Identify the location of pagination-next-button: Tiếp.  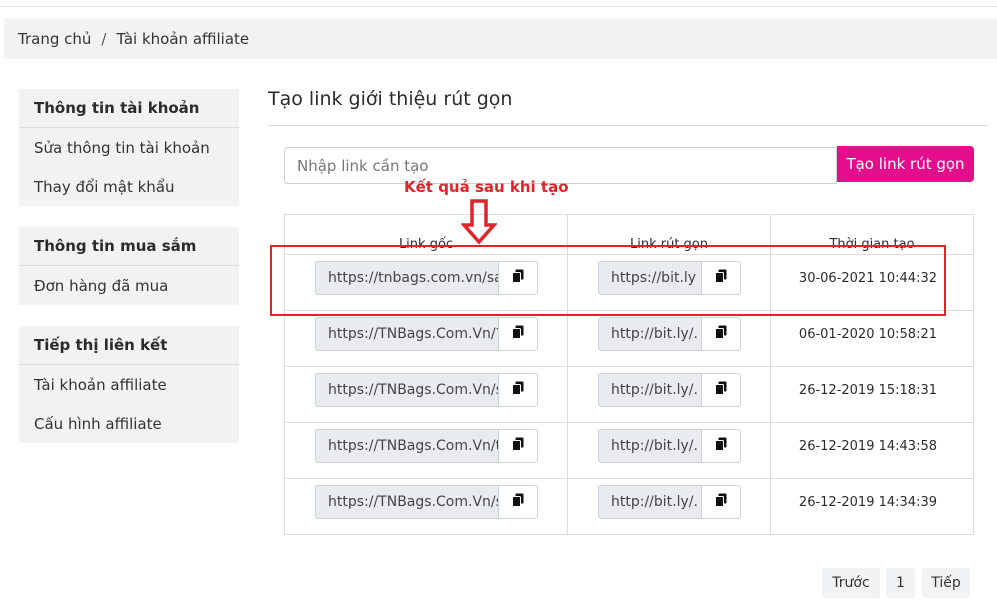
(946, 583).